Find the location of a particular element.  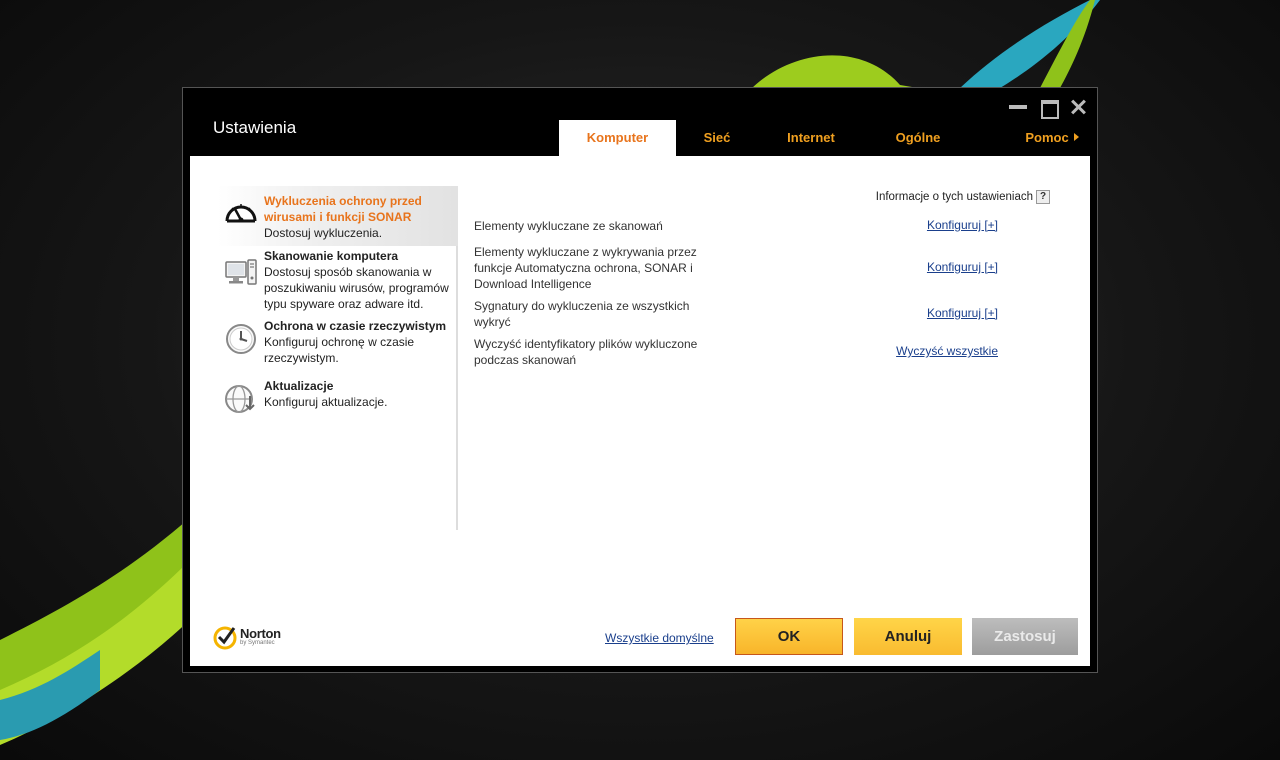

clear-all-link: Wyczyść wszystkie is located at coordinates (947, 351).